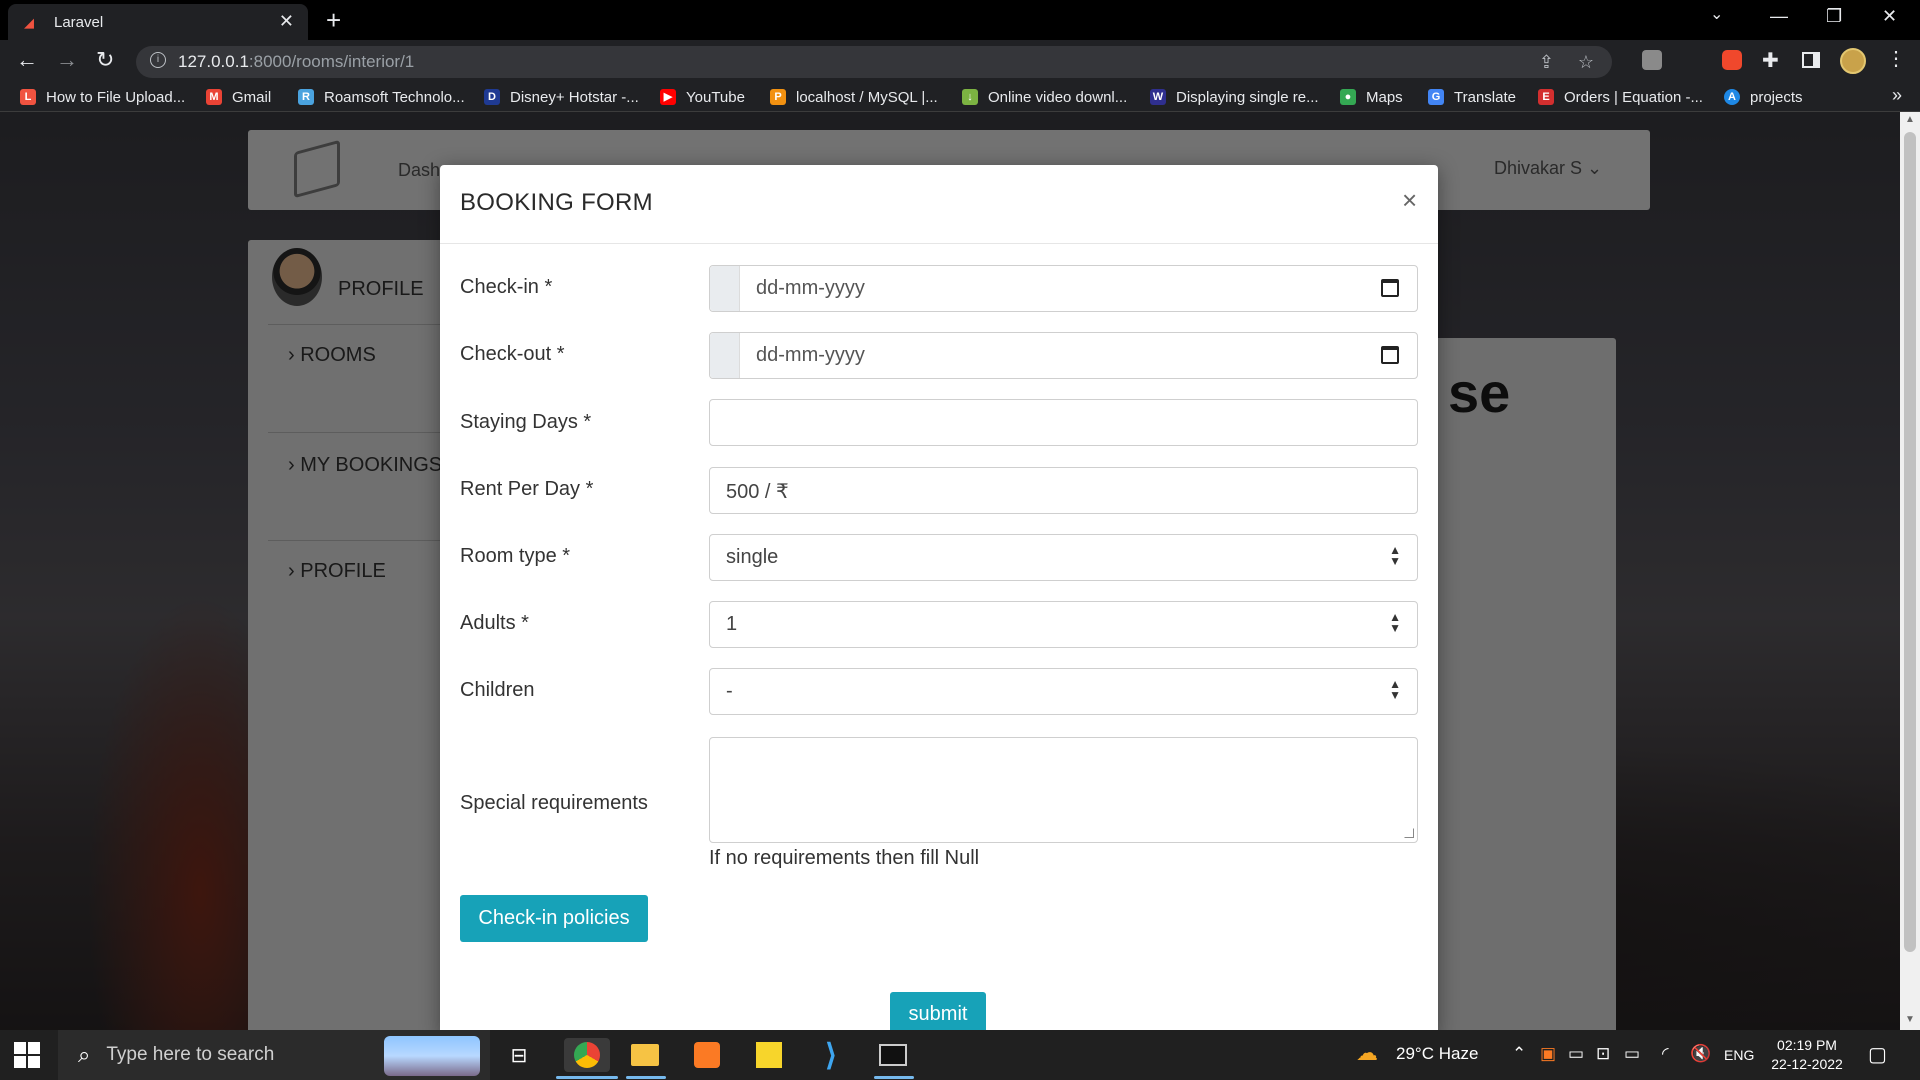  What do you see at coordinates (238, 97) in the screenshot?
I see `bookmark-item: M Gmail` at bounding box center [238, 97].